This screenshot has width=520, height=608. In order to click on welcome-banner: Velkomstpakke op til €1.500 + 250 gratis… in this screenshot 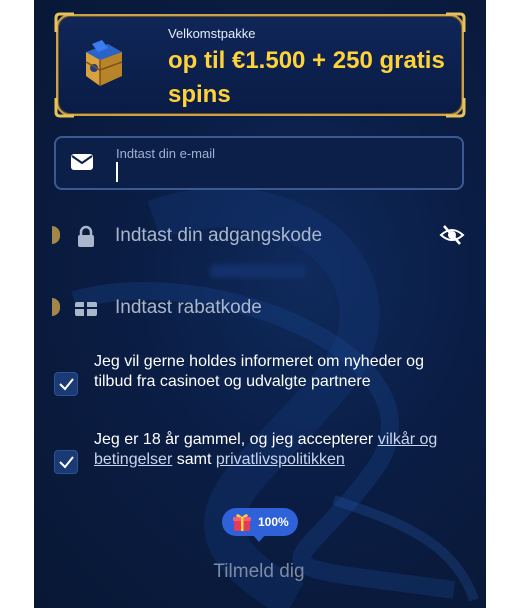, I will do `click(260, 65)`.